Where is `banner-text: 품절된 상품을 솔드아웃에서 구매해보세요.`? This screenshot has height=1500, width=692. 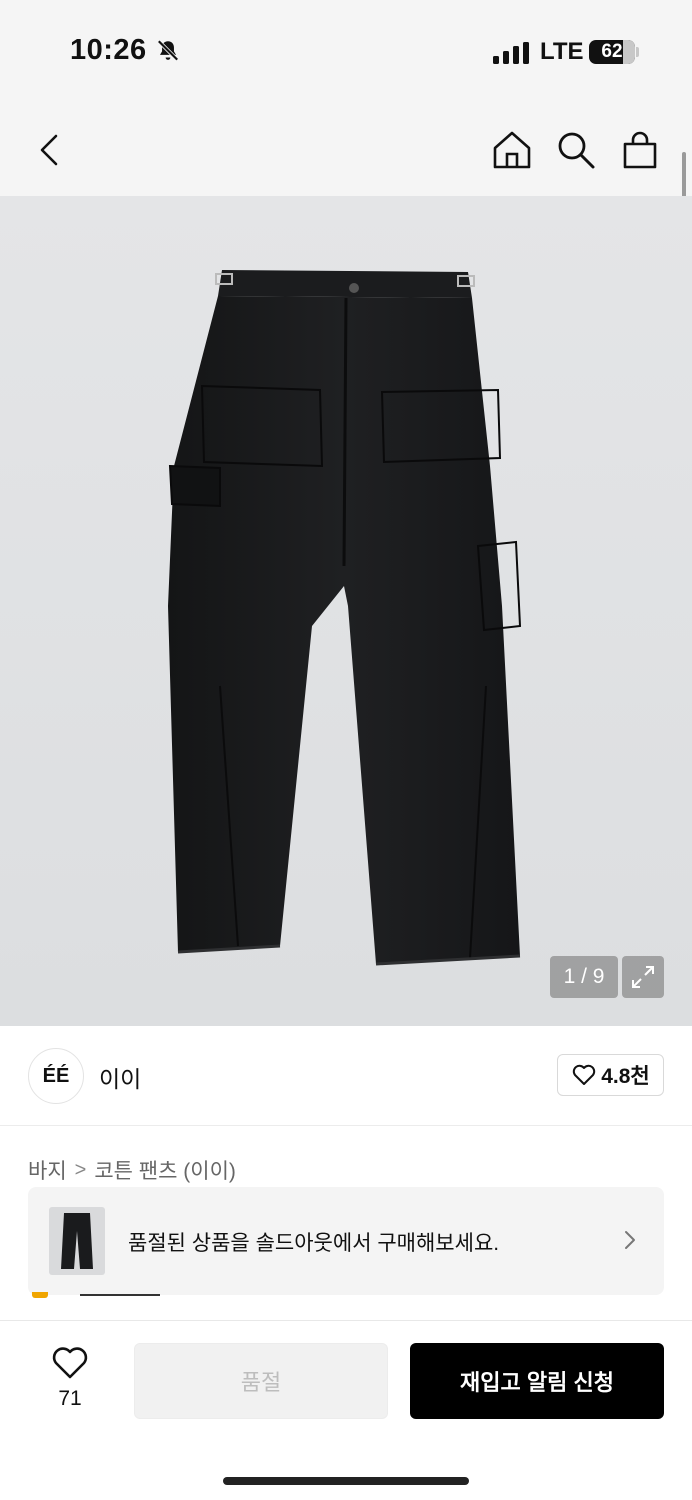
banner-text: 품절된 상품을 솔드아웃에서 구매해보세요. is located at coordinates (314, 1243).